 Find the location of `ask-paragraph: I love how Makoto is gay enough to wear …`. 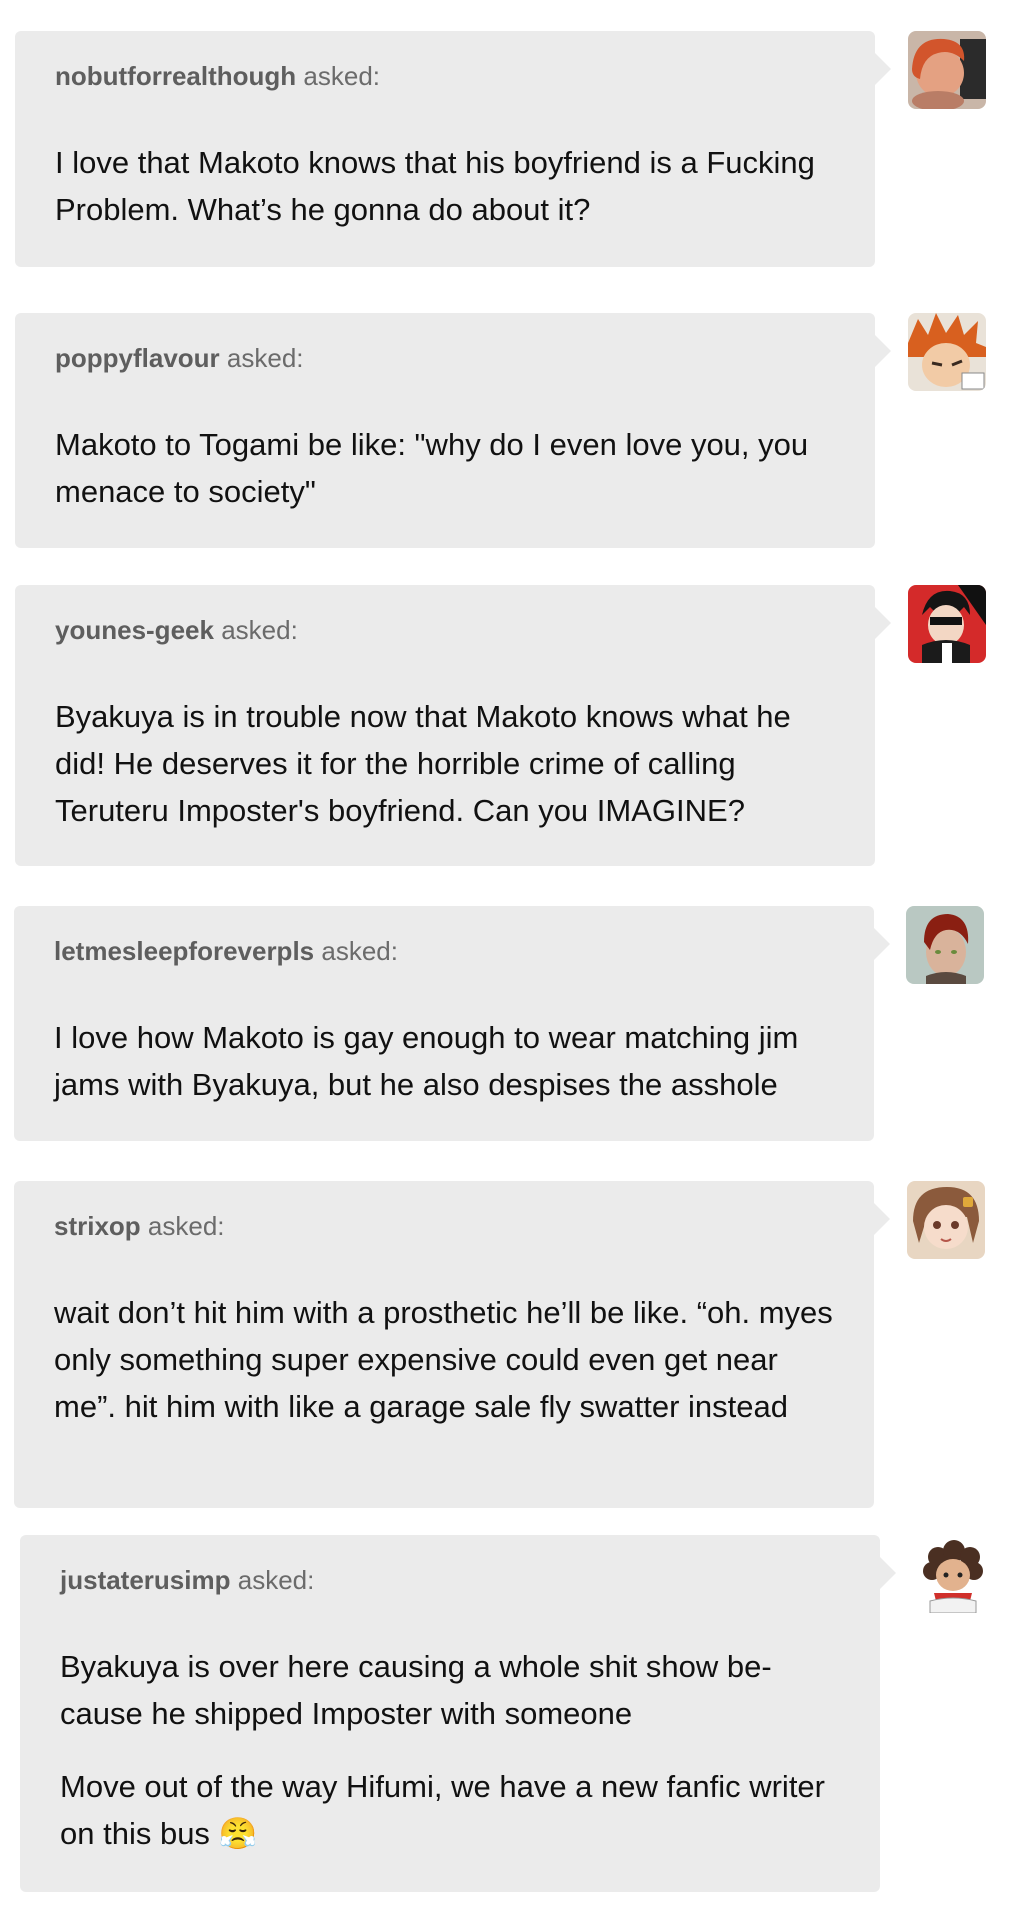

ask-paragraph: I love how Makoto is gay enough to wear … is located at coordinates (426, 1061).